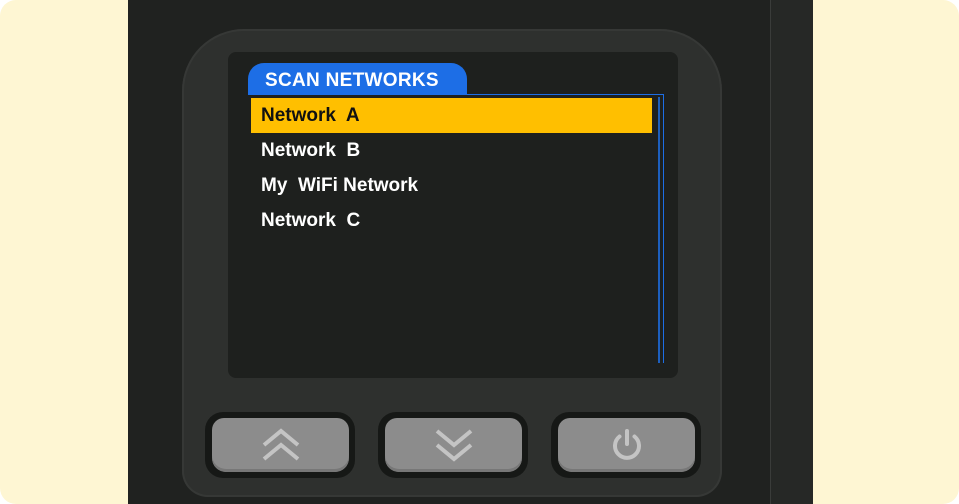 The width and height of the screenshot is (959, 504). What do you see at coordinates (451, 220) in the screenshot?
I see `network-item: Network C` at bounding box center [451, 220].